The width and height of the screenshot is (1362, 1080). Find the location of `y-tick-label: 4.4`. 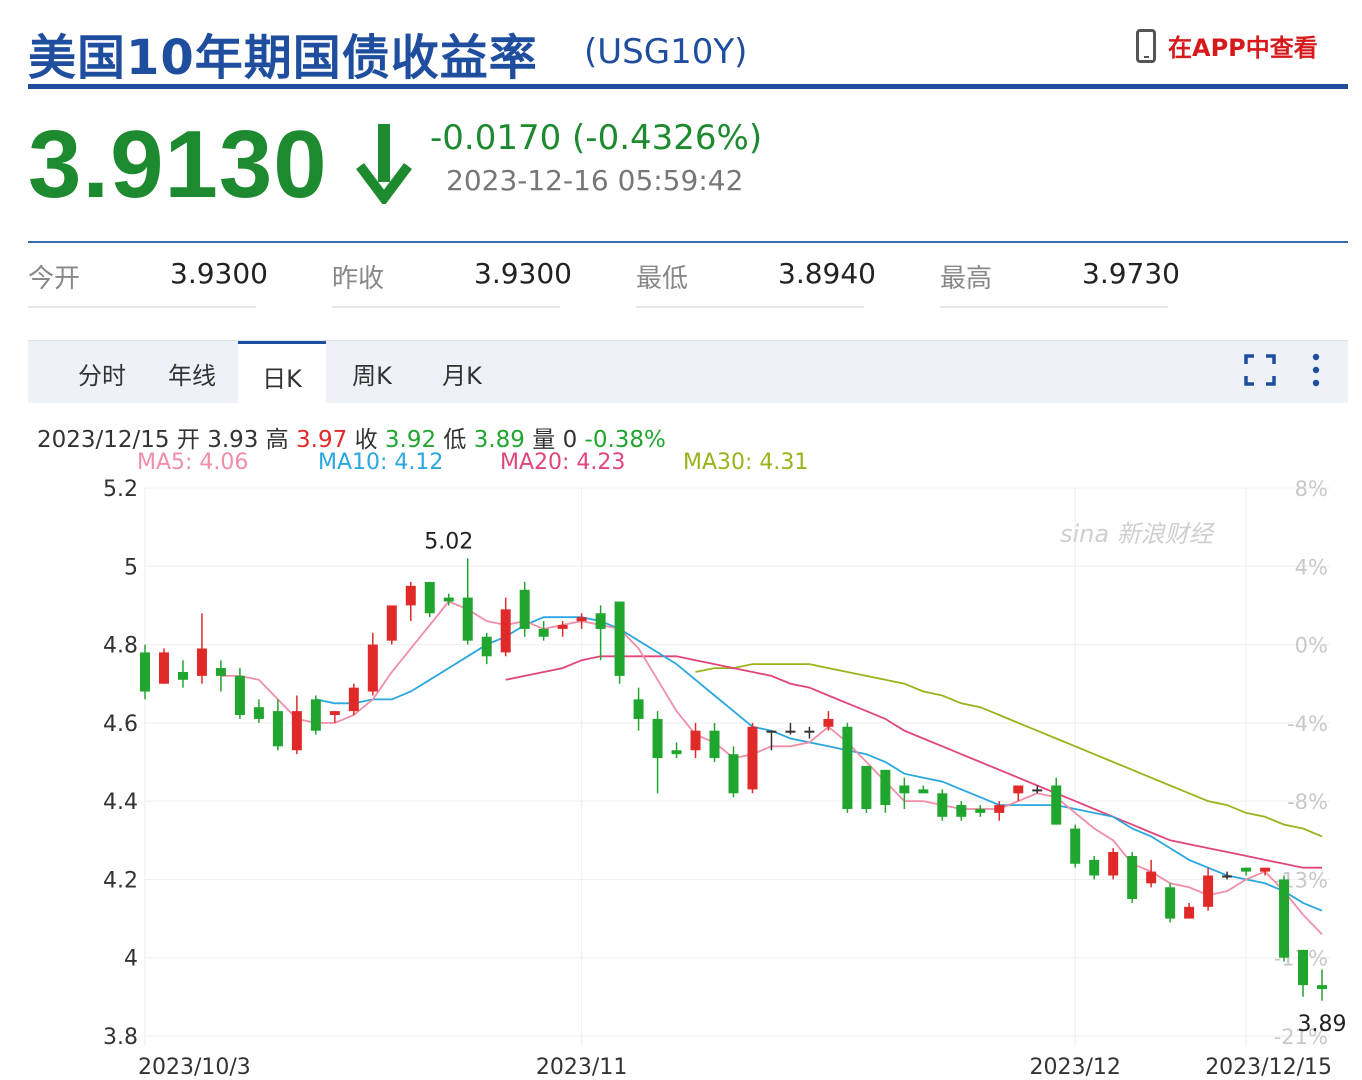

y-tick-label: 4.4 is located at coordinates (120, 802).